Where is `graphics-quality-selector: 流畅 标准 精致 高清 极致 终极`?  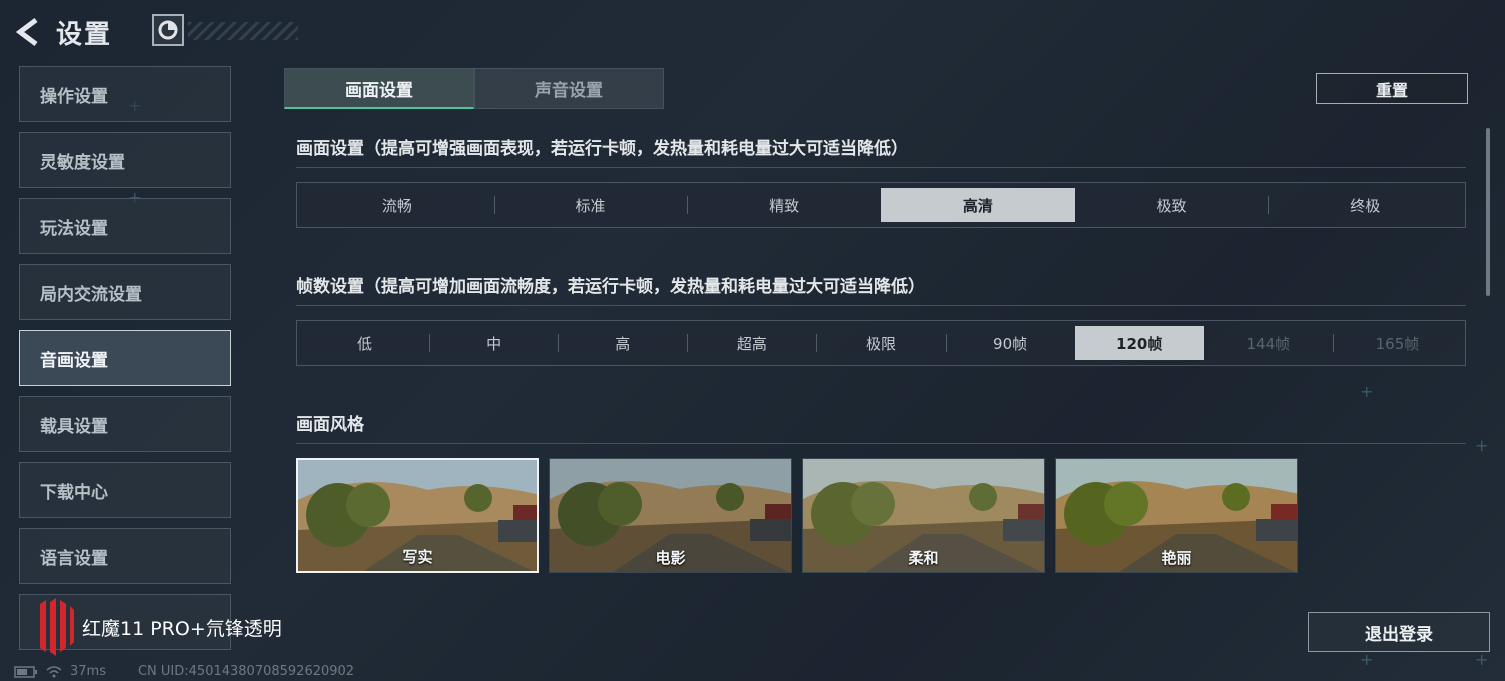 graphics-quality-selector: 流畅 标准 精致 高清 极致 终极 is located at coordinates (881, 205).